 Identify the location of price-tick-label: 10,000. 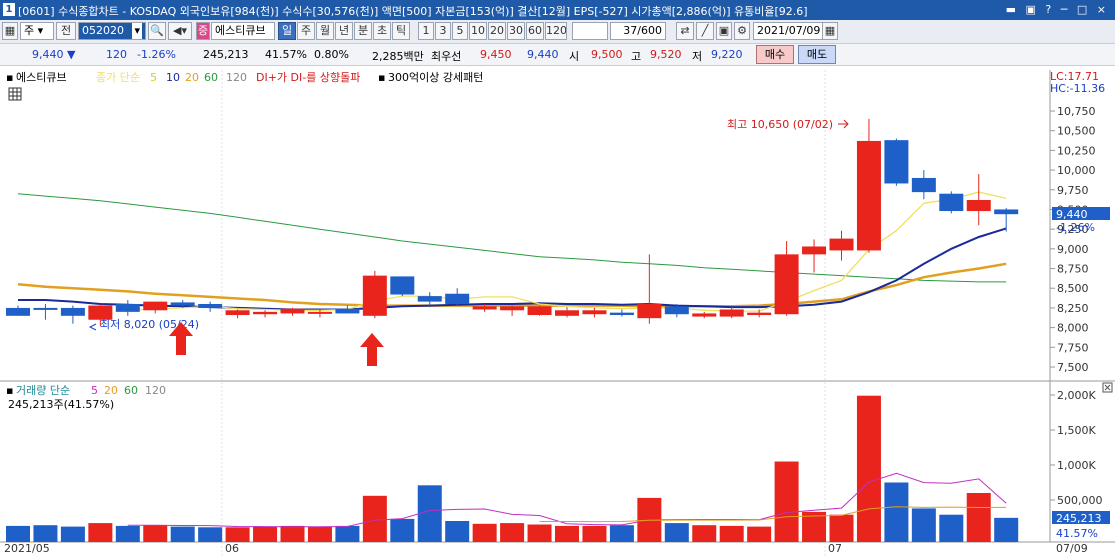
(1076, 170).